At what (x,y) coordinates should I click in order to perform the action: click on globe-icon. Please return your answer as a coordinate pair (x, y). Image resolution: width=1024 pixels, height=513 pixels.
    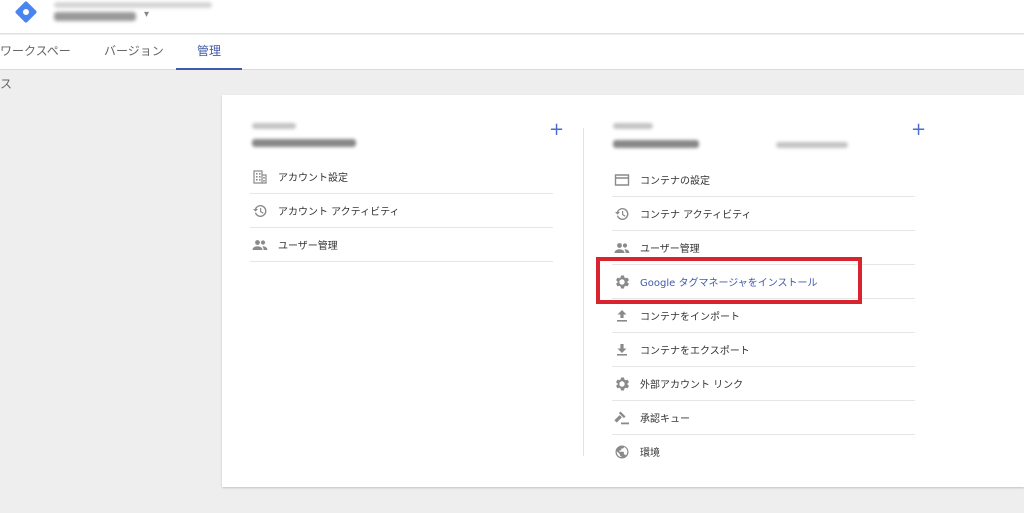
    Looking at the image, I should click on (622, 452).